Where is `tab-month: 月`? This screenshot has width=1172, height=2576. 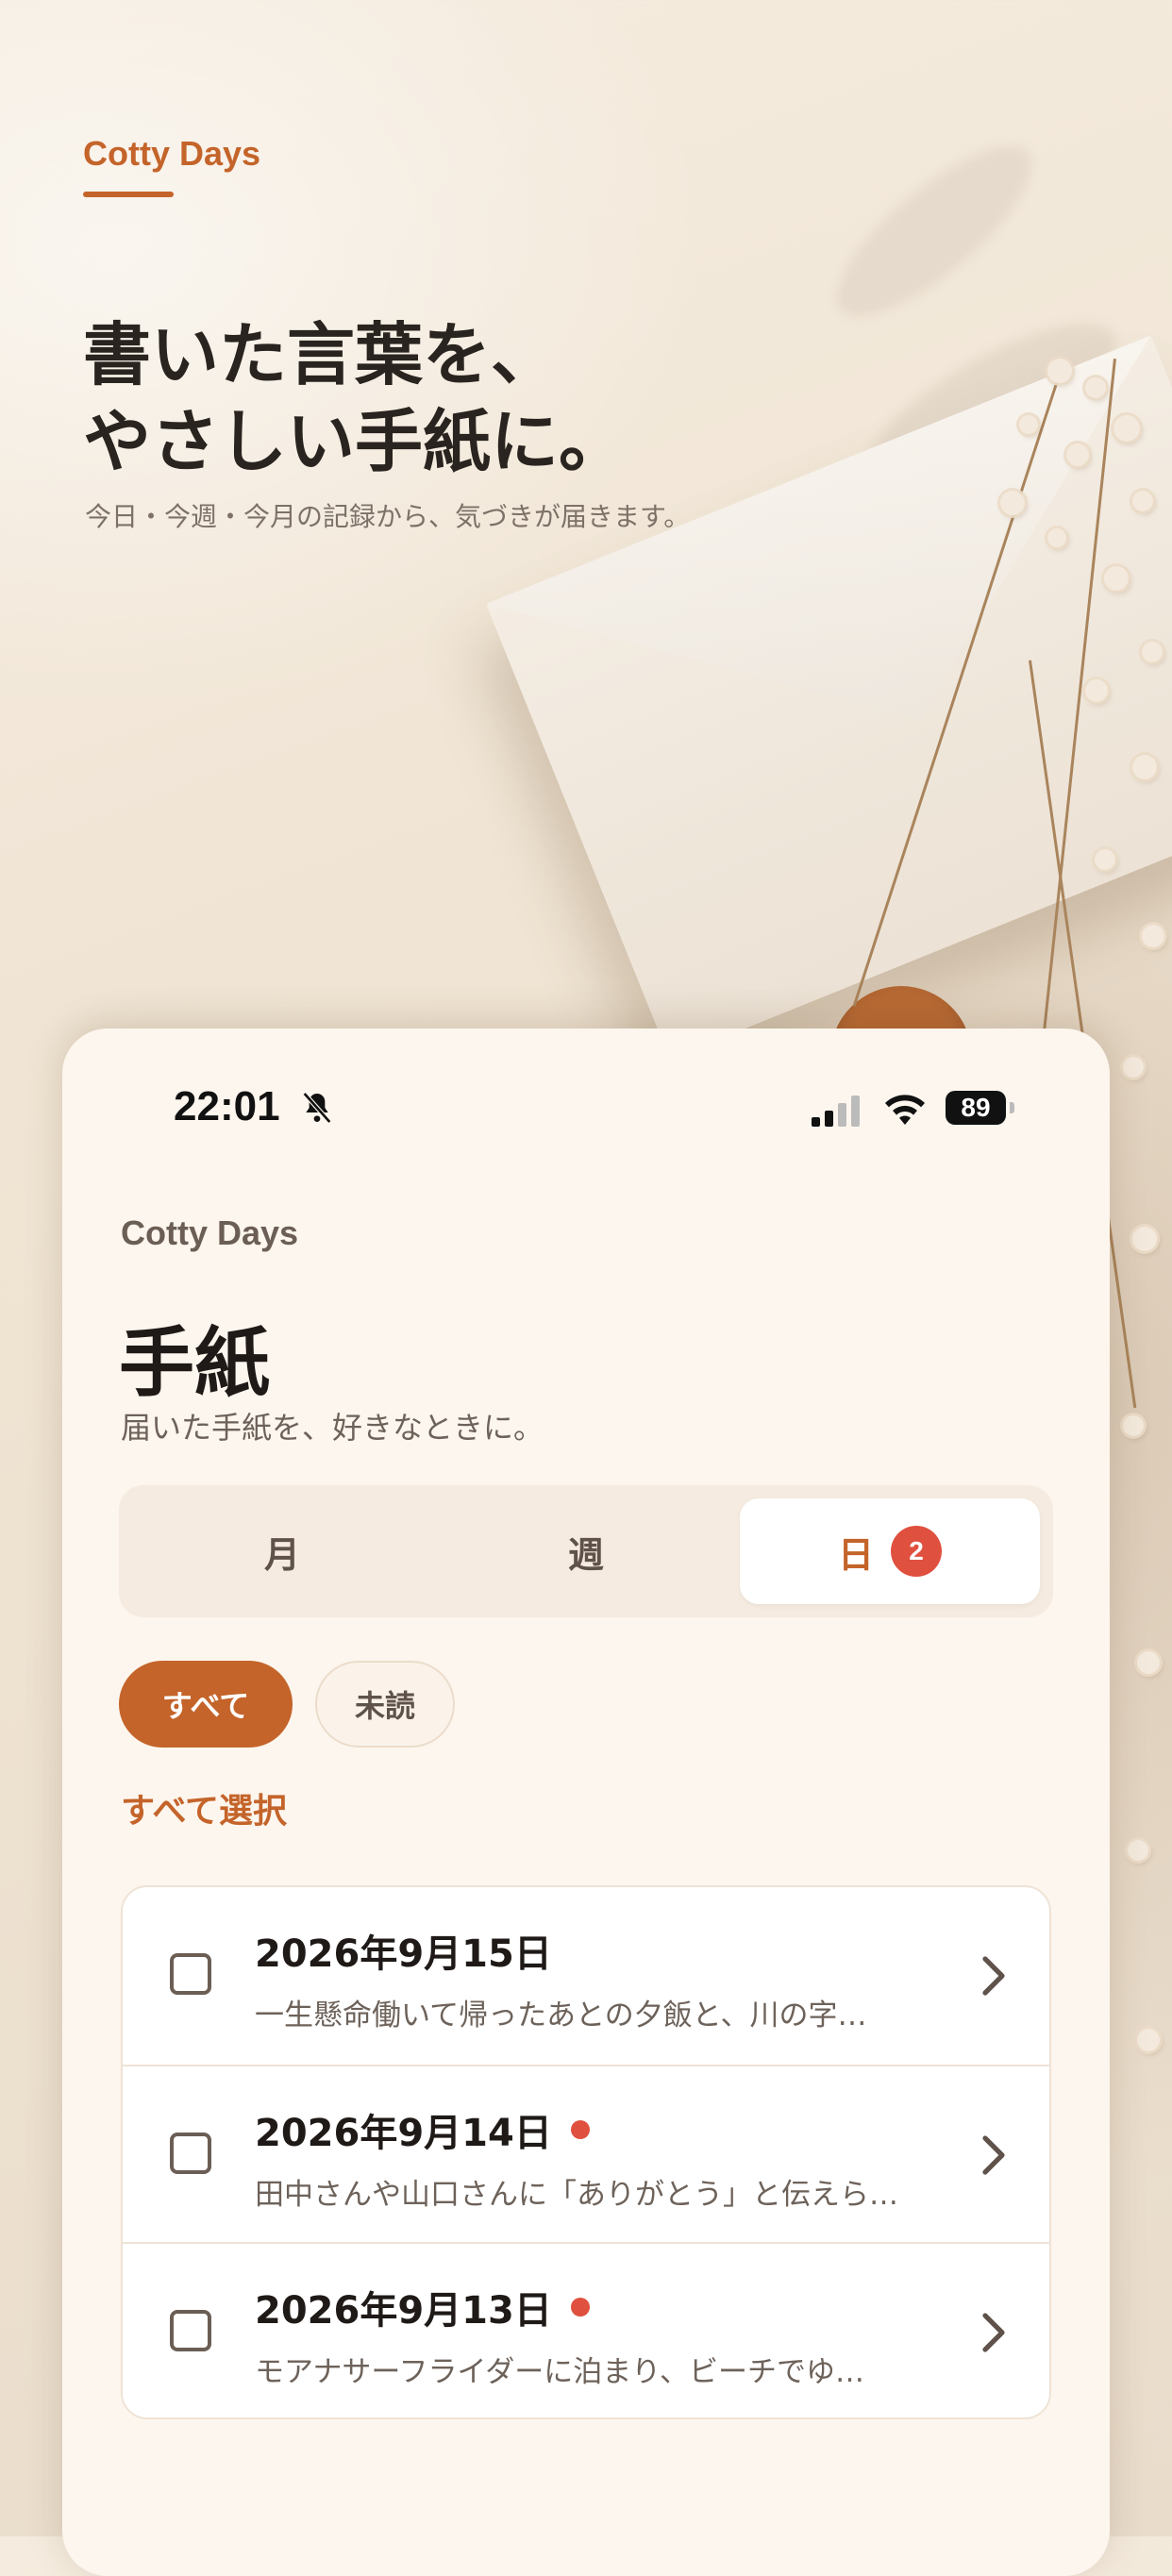
tab-month: 月 is located at coordinates (282, 1551).